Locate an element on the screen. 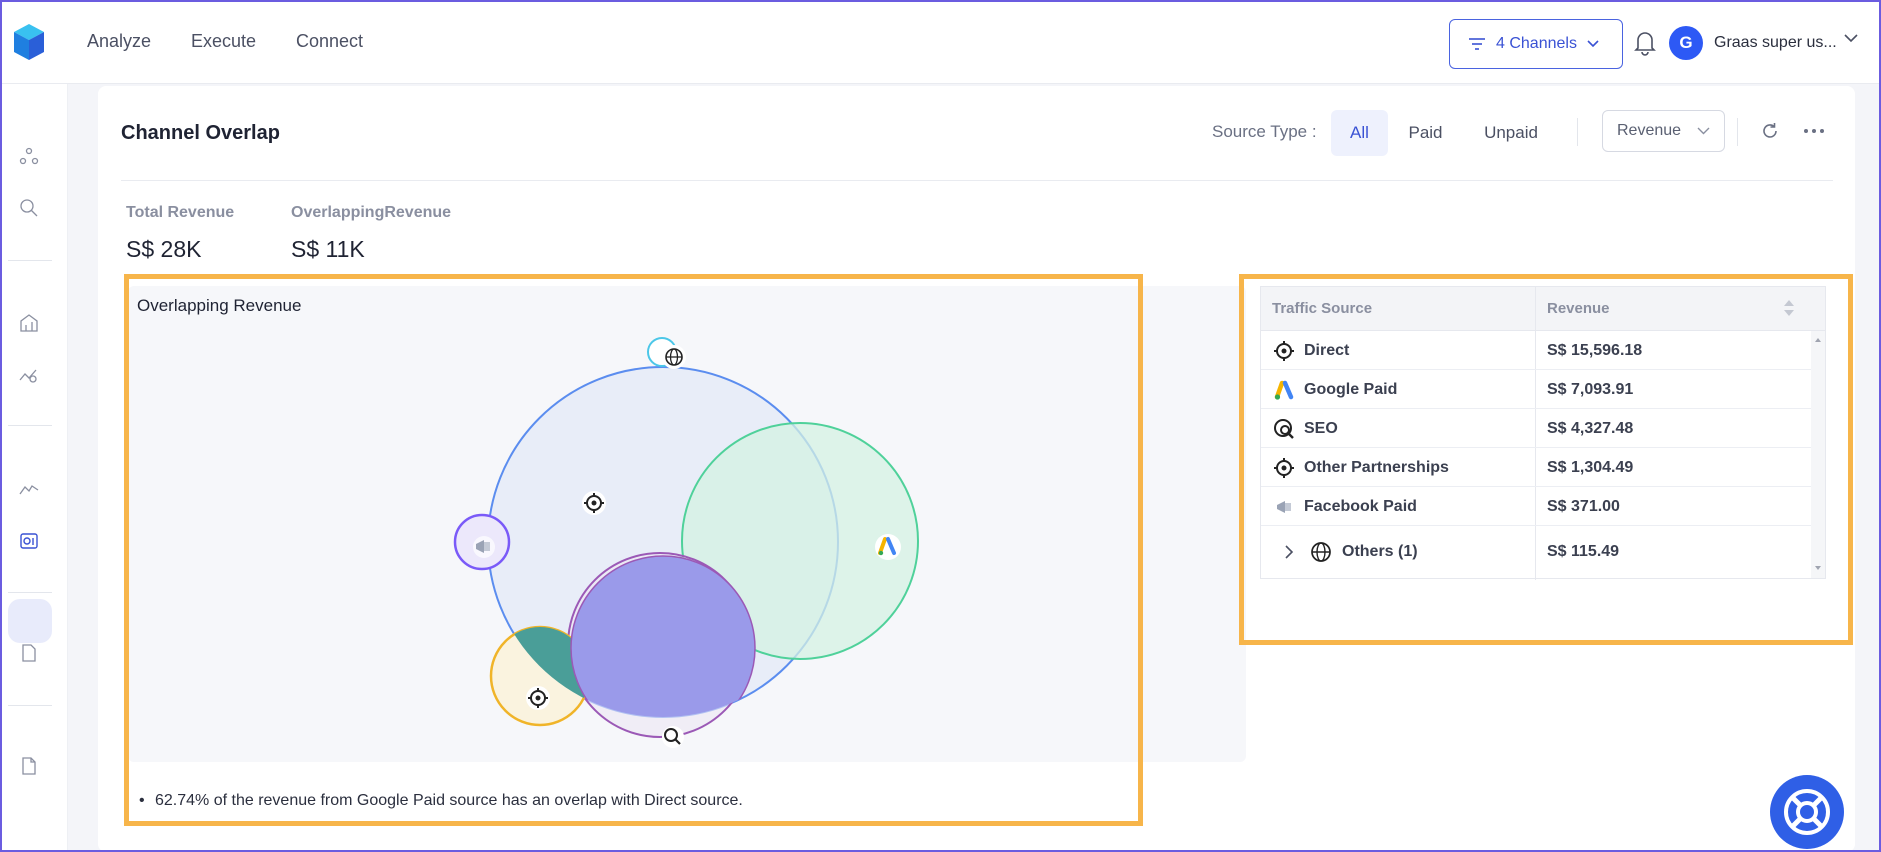 The image size is (1881, 852). row-revenue: S$ 1,304.49 is located at coordinates (1590, 467).